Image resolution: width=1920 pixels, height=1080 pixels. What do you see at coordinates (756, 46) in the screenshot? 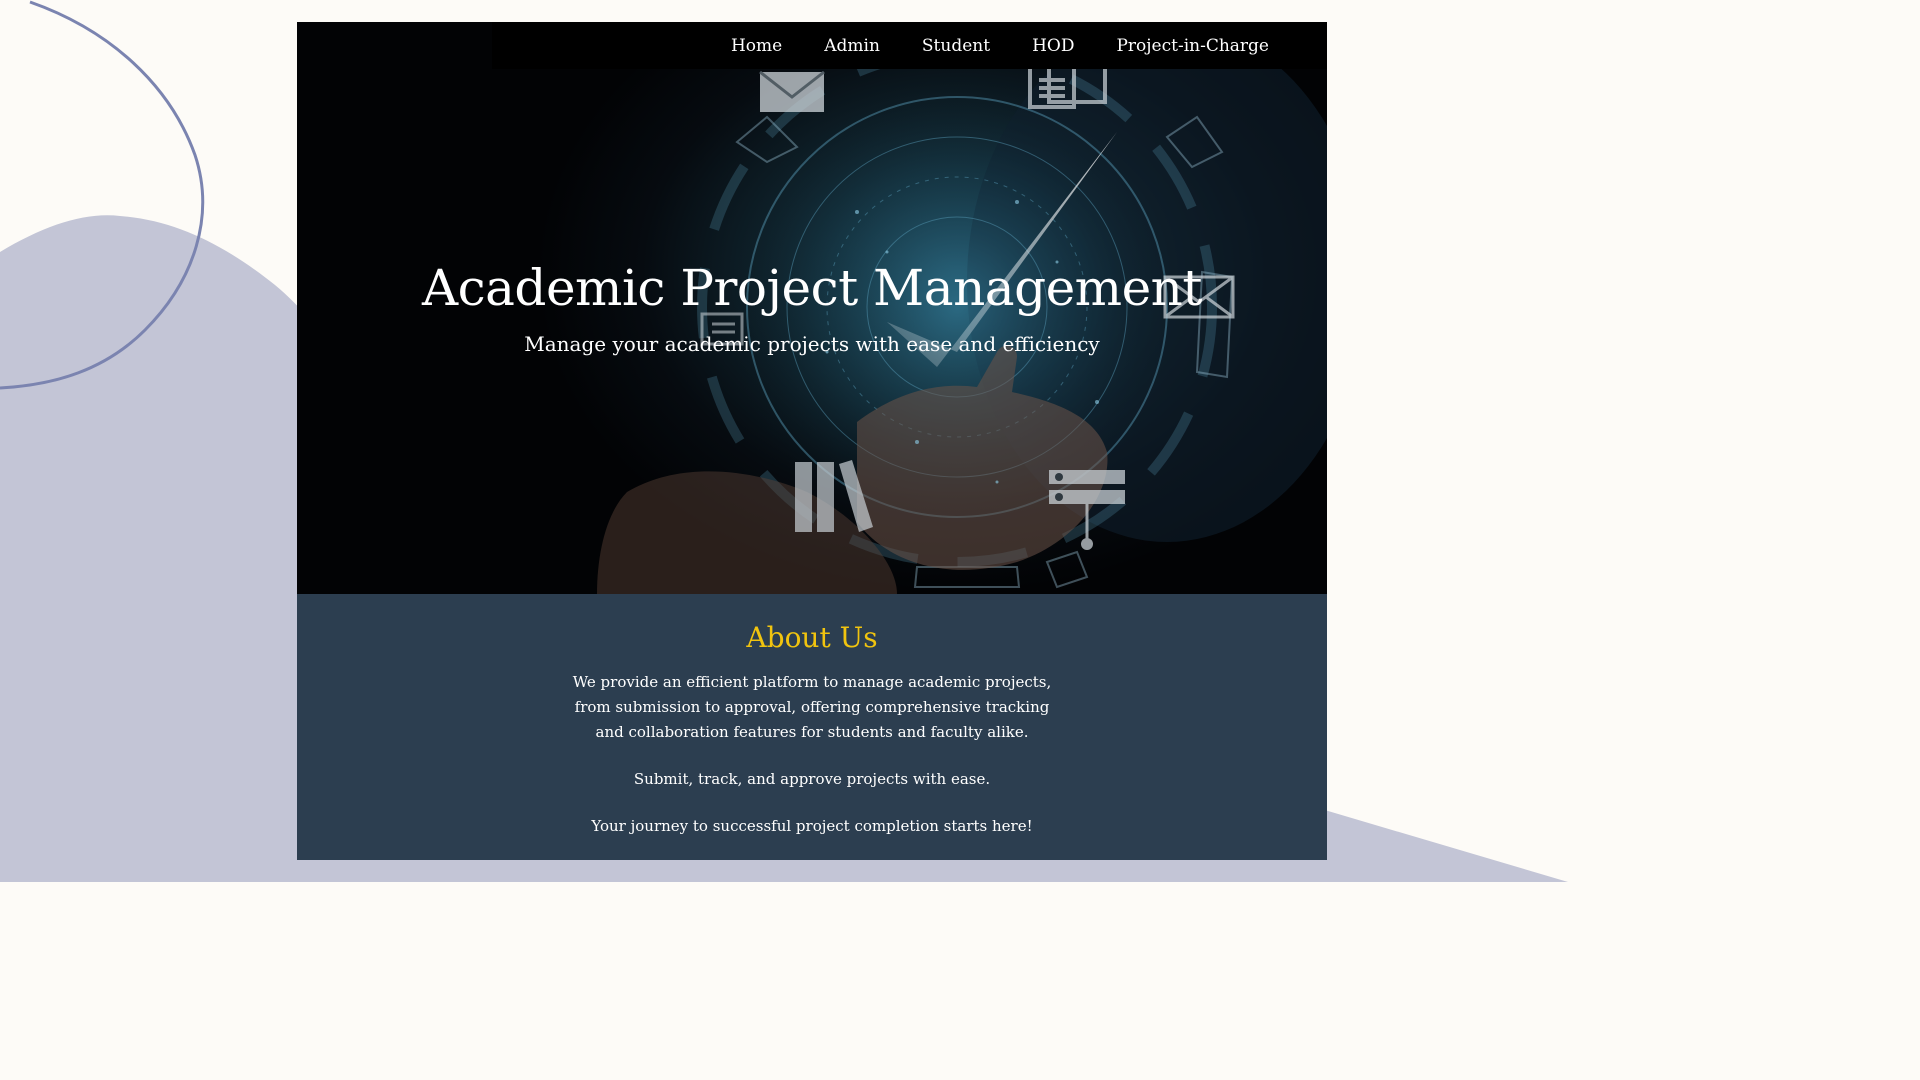
I see `nav-home-link: Home` at bounding box center [756, 46].